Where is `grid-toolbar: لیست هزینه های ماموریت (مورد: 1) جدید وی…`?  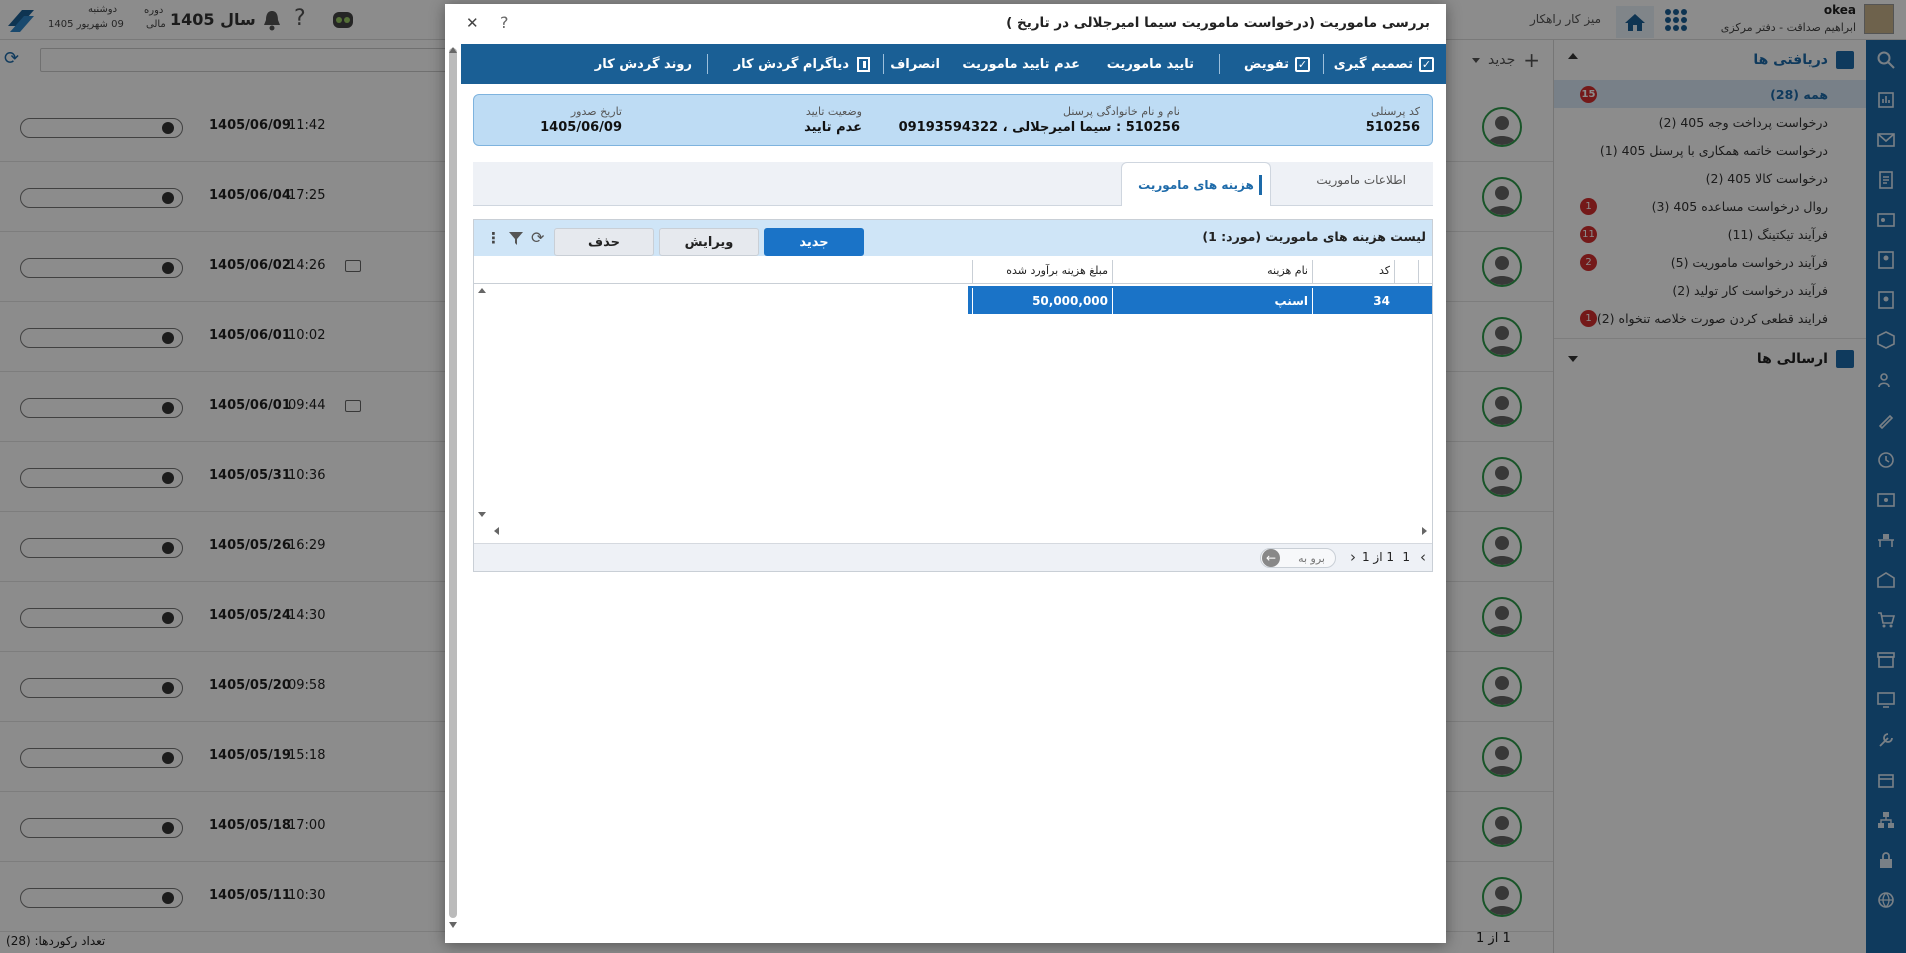
grid-toolbar: لیست هزینه های ماموریت (مورد: 1) جدید وی… is located at coordinates (953, 238).